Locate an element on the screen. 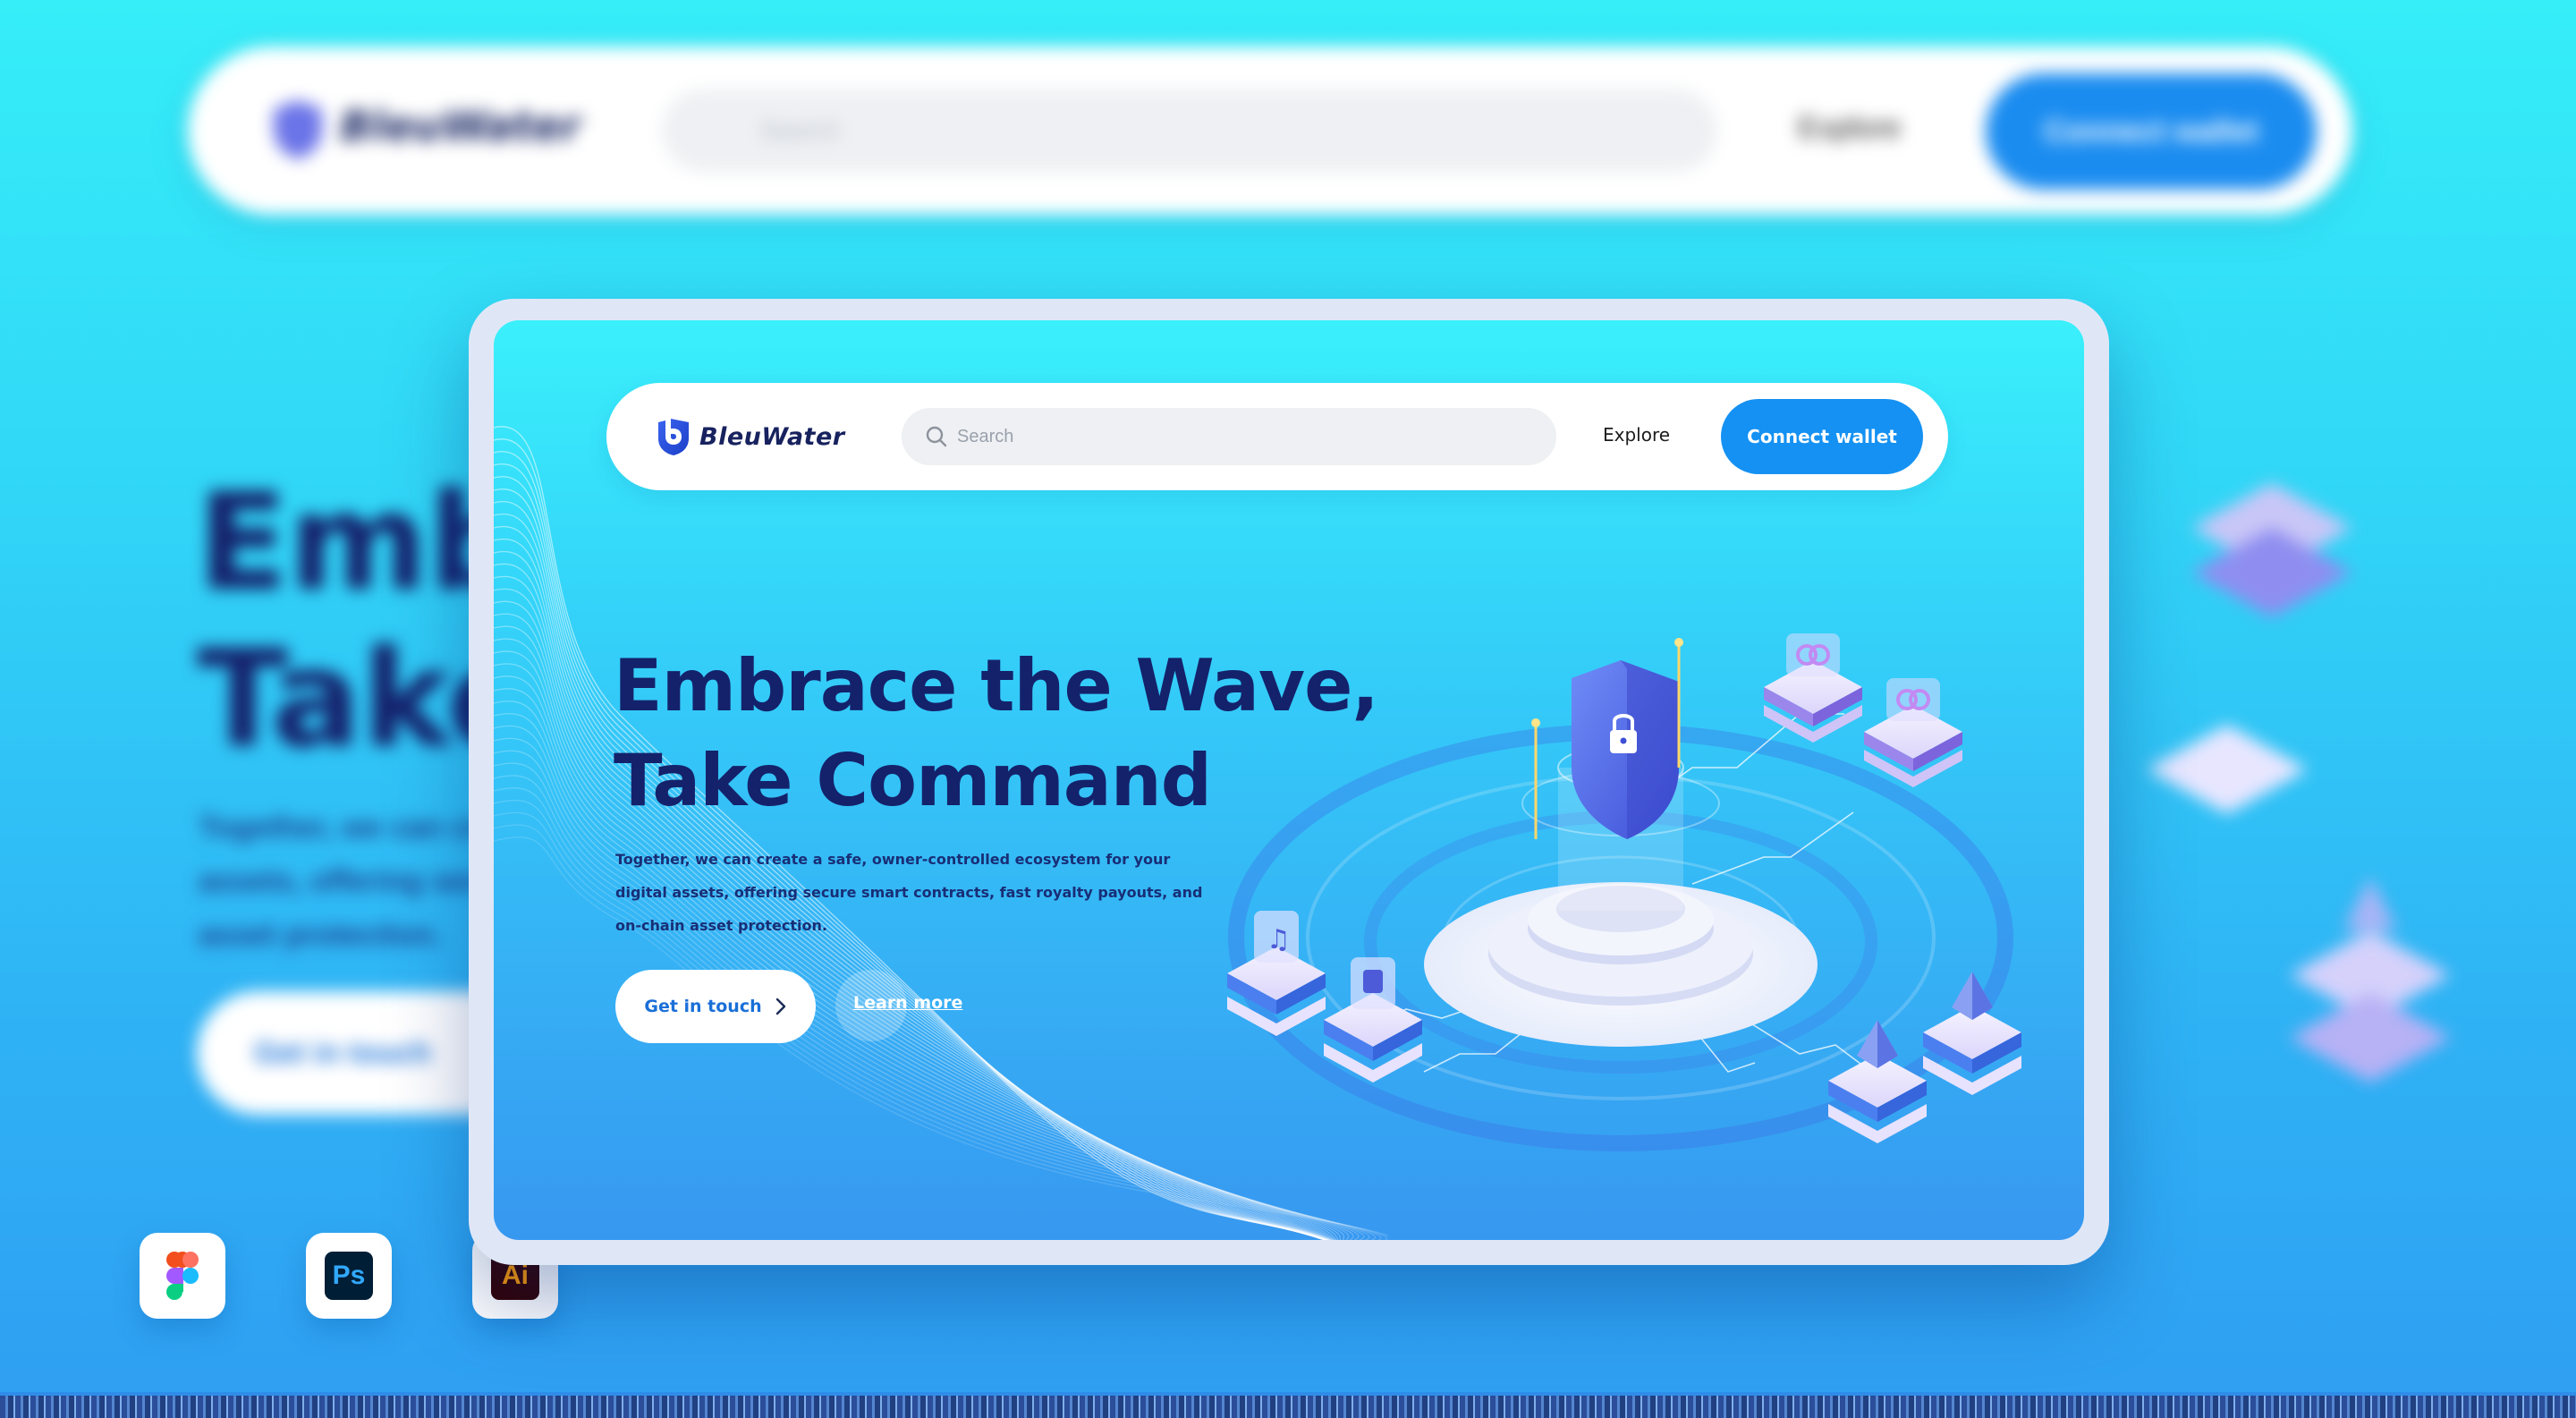 The image size is (2576, 1418). connect-wallet-button: Connect wallet is located at coordinates (1822, 436).